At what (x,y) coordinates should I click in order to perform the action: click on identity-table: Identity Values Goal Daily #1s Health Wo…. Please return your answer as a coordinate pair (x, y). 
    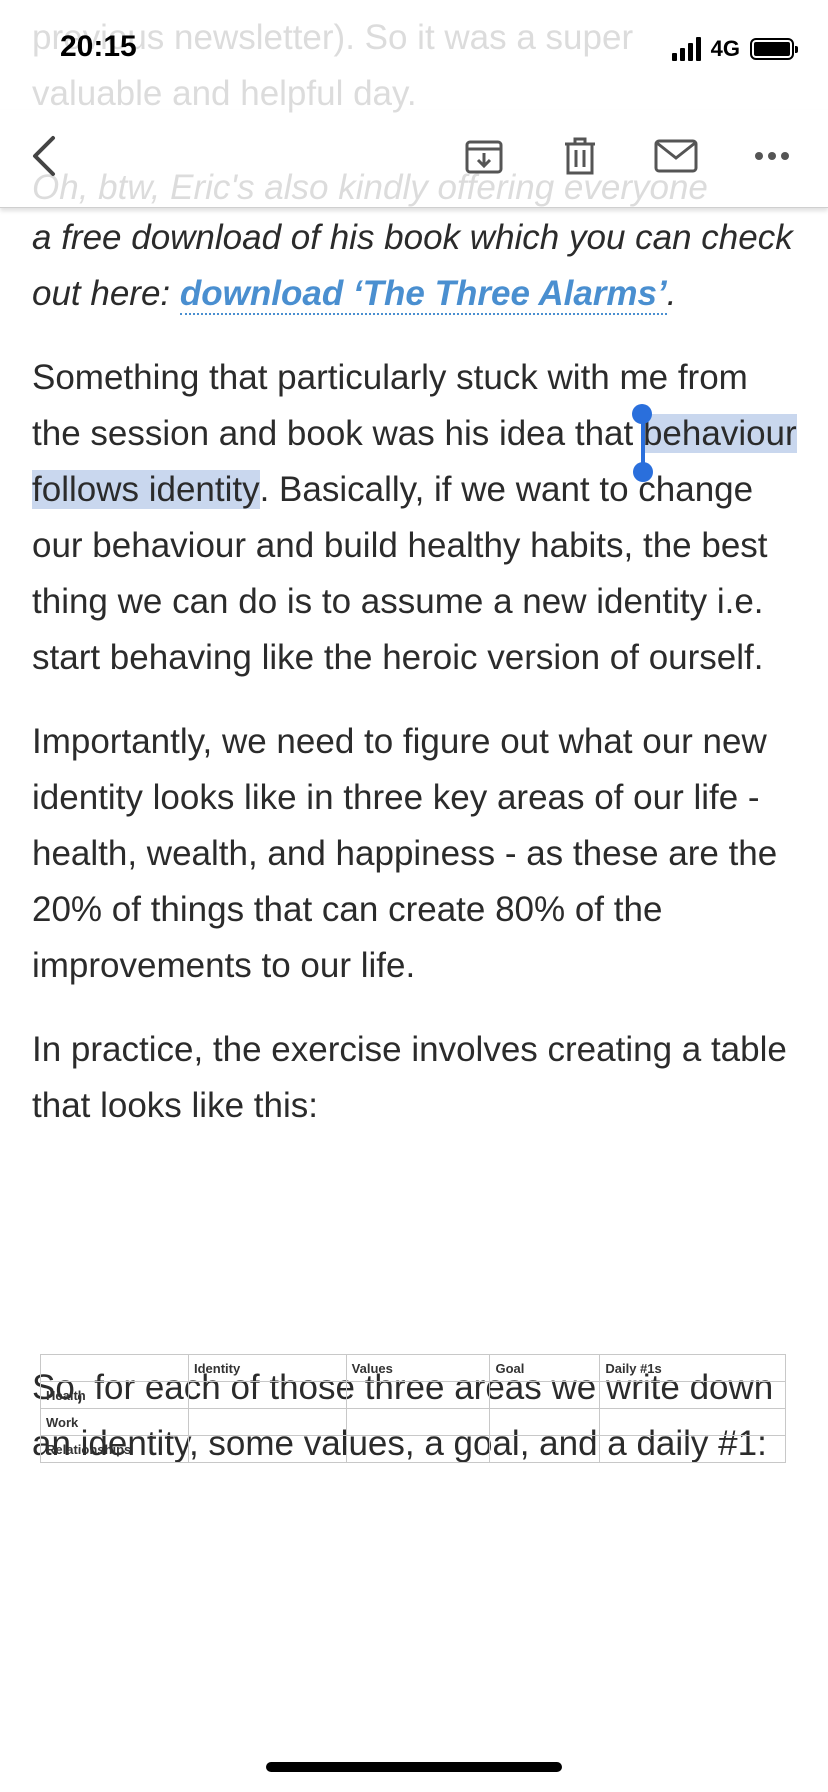
    Looking at the image, I should click on (413, 1408).